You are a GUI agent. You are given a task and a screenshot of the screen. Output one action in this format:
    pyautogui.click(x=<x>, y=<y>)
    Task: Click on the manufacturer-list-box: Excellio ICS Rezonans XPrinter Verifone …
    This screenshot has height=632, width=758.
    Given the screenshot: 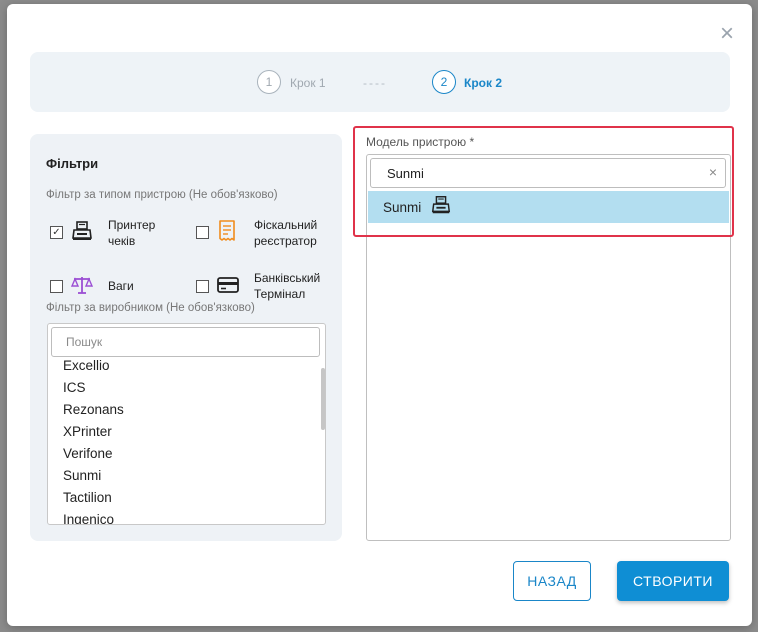 What is the action you would take?
    pyautogui.click(x=186, y=424)
    